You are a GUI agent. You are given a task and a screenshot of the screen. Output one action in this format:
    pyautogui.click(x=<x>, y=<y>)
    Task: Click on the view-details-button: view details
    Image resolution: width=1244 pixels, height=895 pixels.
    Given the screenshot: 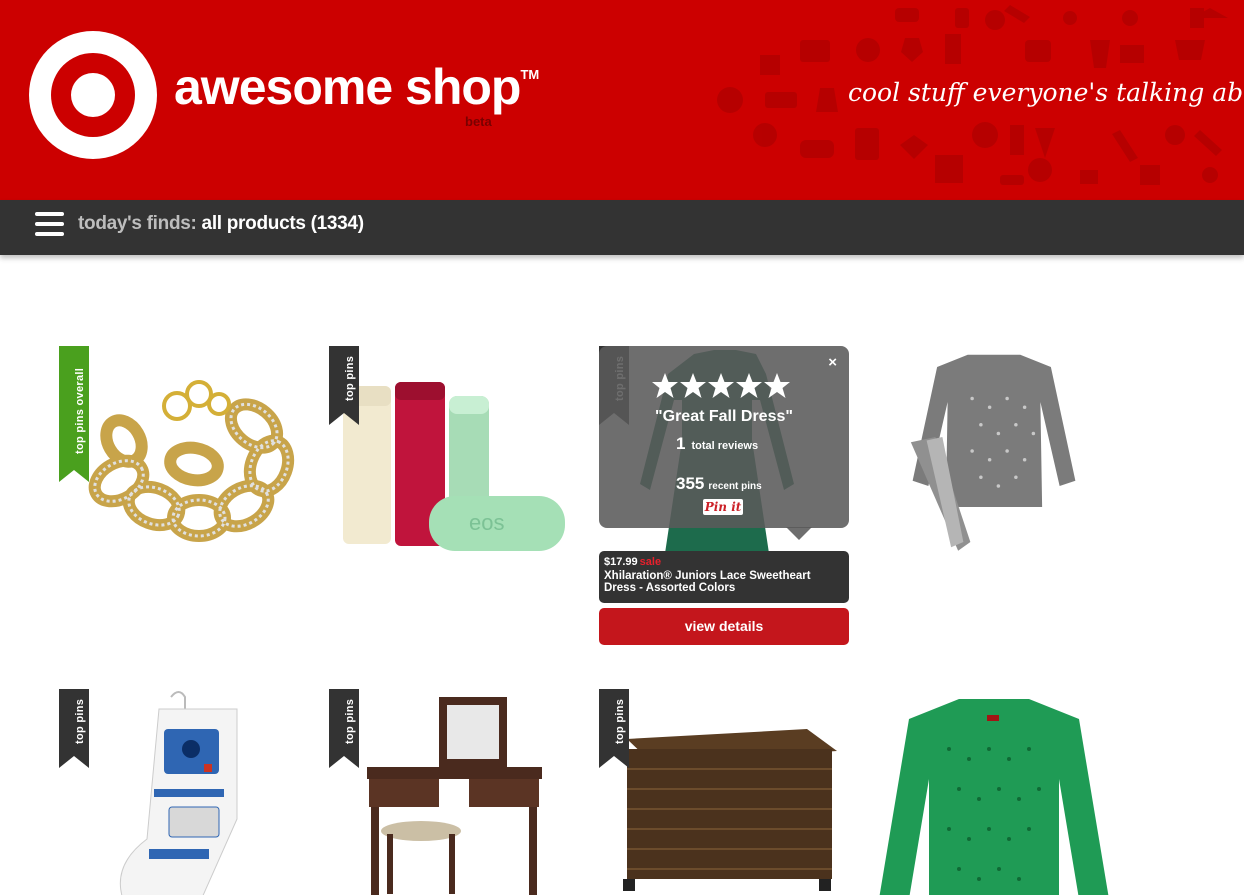 What is the action you would take?
    pyautogui.click(x=724, y=626)
    